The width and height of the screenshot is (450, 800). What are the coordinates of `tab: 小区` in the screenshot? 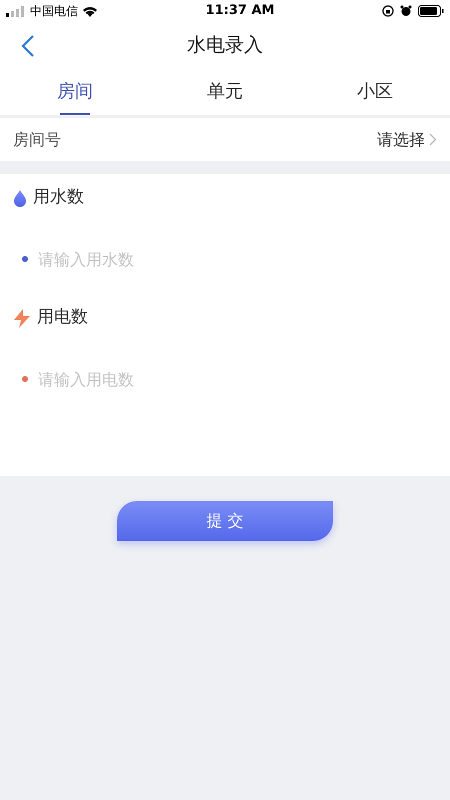 It's located at (375, 91).